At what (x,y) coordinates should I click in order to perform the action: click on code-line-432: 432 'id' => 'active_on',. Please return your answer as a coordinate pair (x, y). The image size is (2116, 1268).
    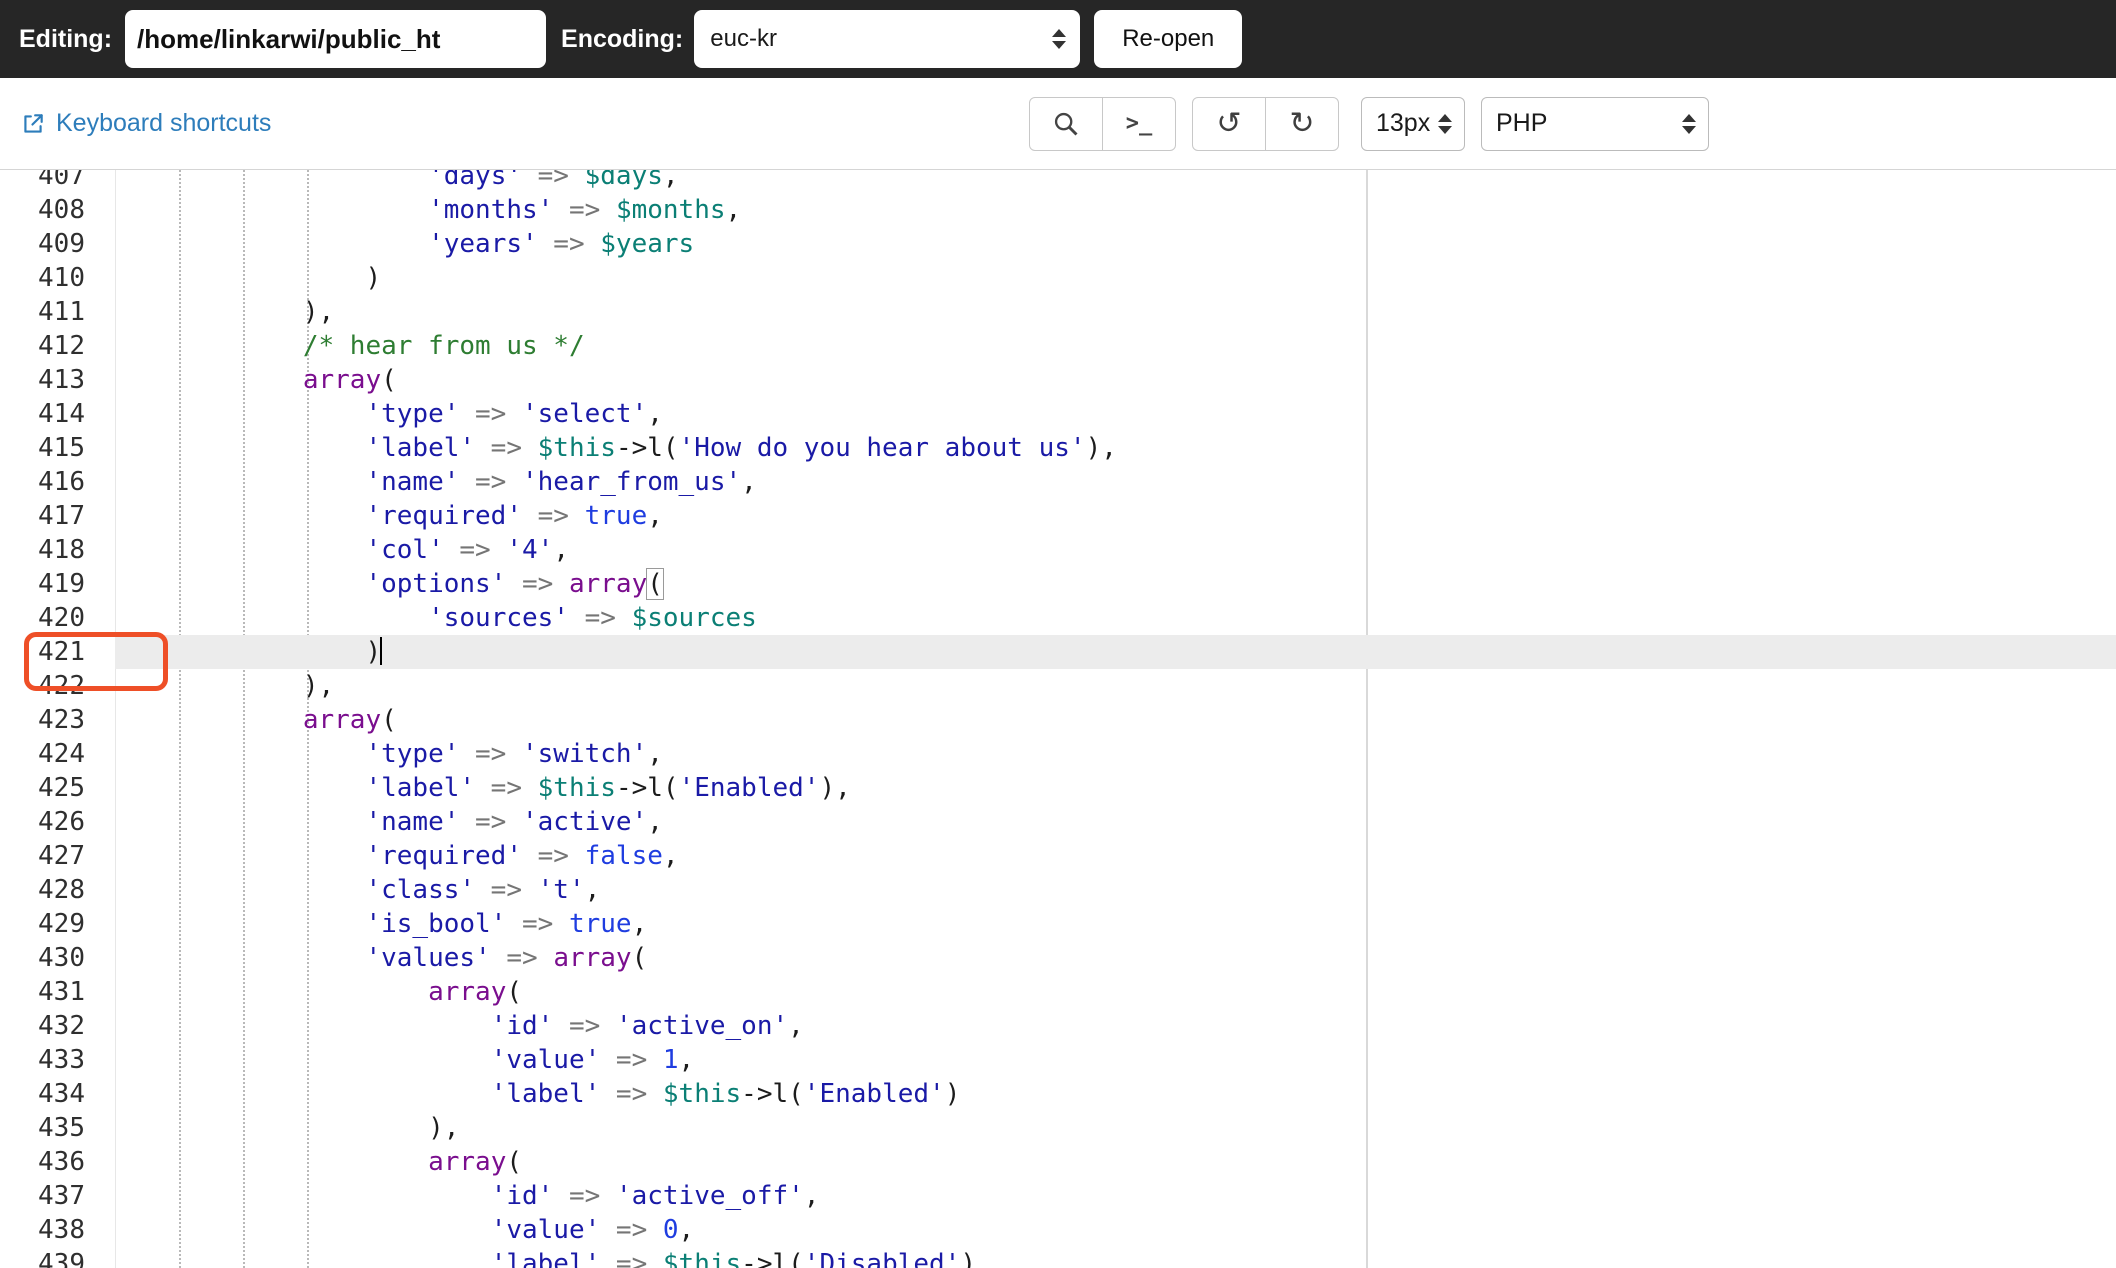
    Looking at the image, I should click on (1058, 1026).